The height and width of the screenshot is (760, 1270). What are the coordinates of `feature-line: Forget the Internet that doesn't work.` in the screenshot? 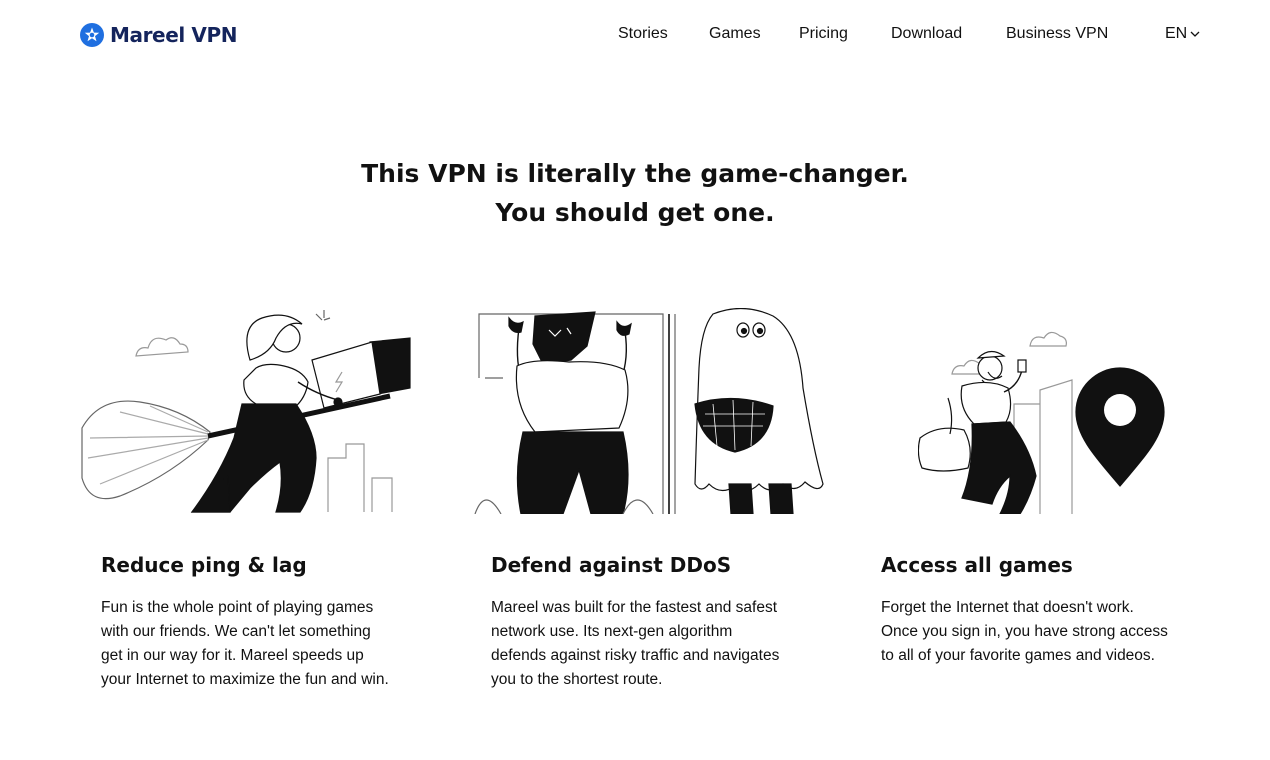 It's located at (1007, 607).